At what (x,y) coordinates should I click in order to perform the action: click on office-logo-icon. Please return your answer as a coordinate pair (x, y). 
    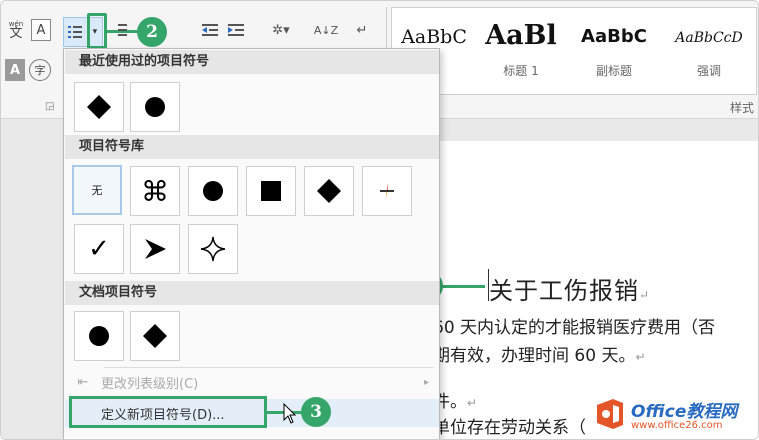
    Looking at the image, I should click on (610, 414).